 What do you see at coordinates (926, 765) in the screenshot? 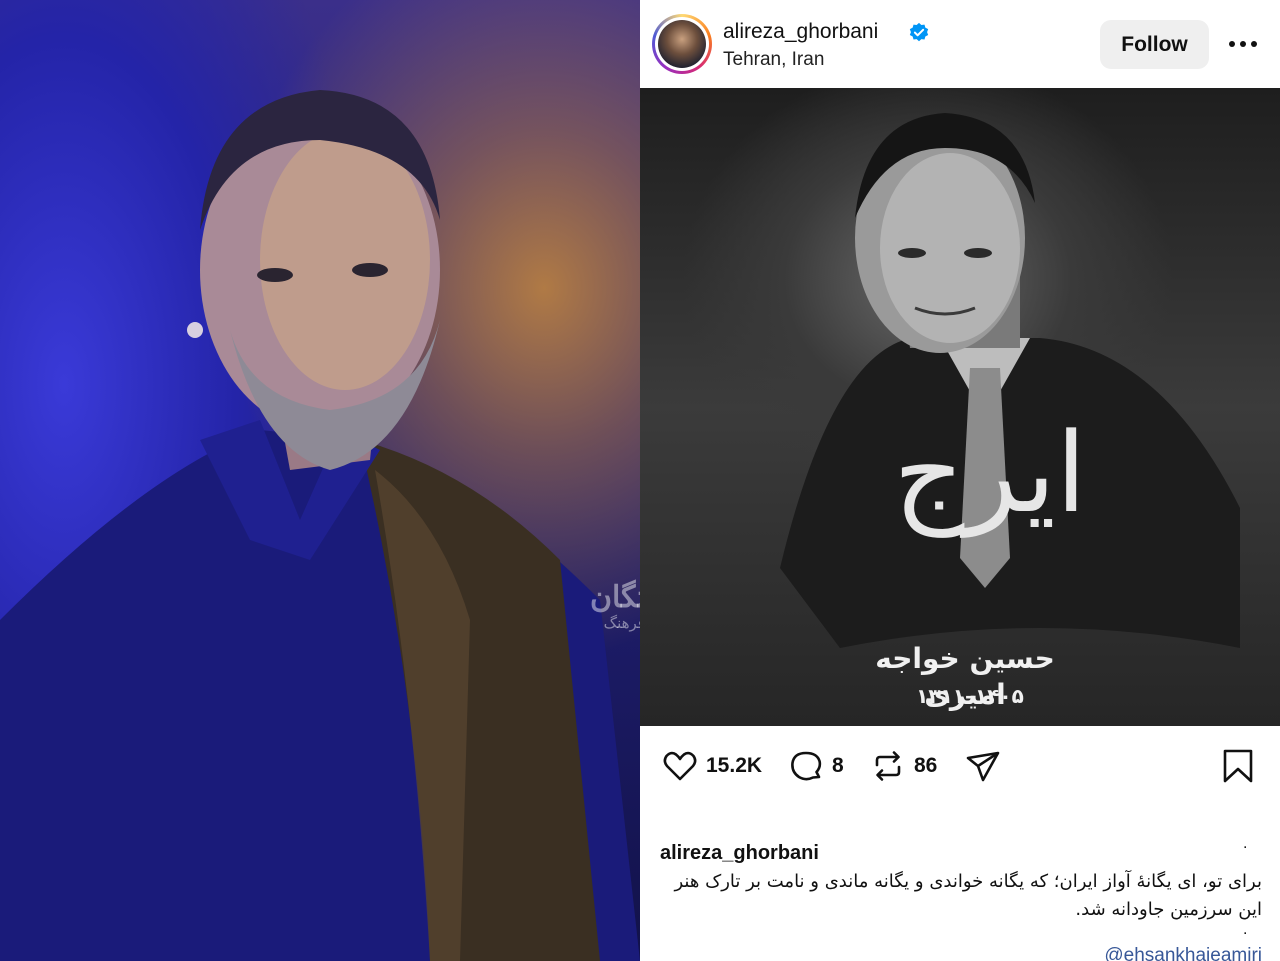
I see `reposts-count: 86` at bounding box center [926, 765].